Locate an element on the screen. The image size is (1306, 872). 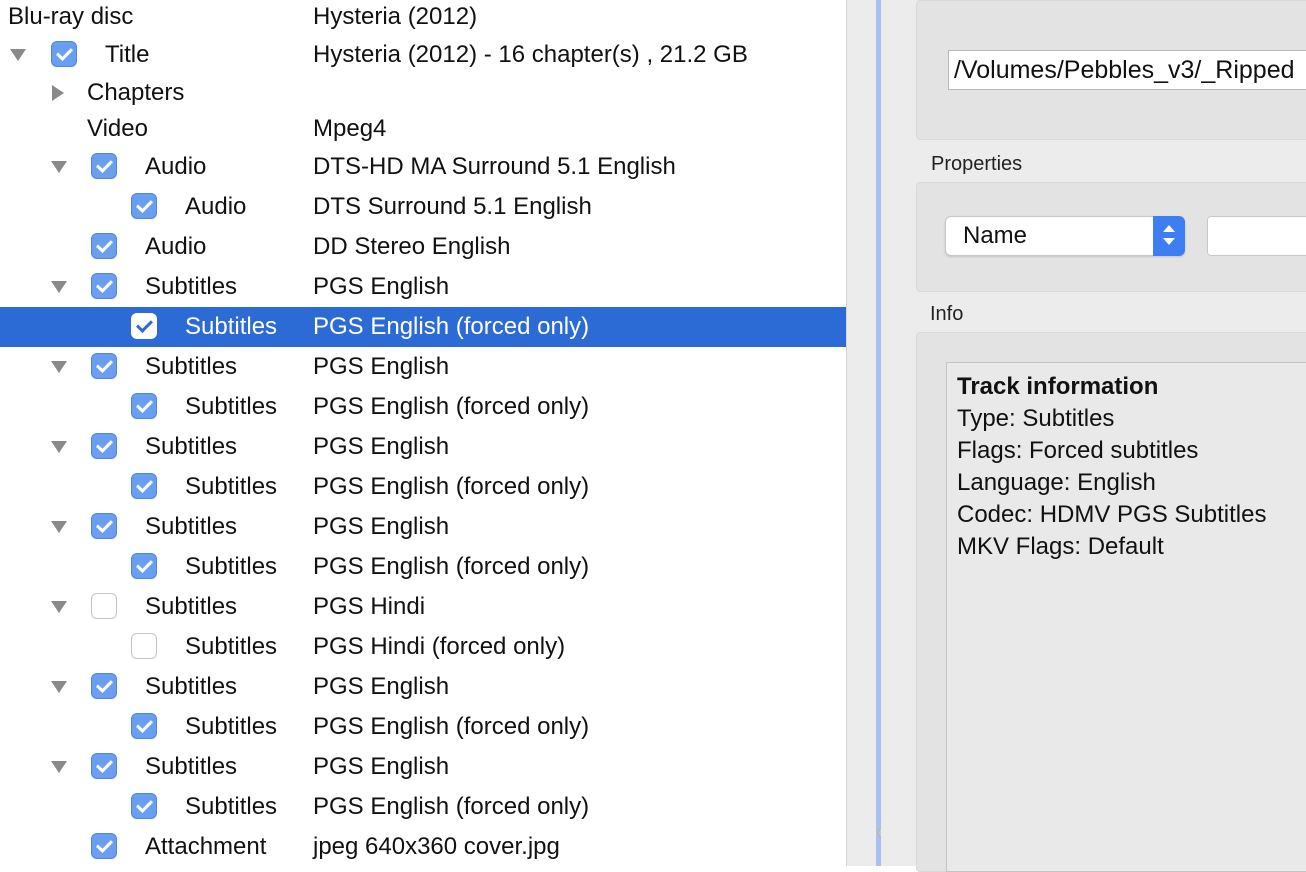
chevron-down-icon is located at coordinates (1169, 241).